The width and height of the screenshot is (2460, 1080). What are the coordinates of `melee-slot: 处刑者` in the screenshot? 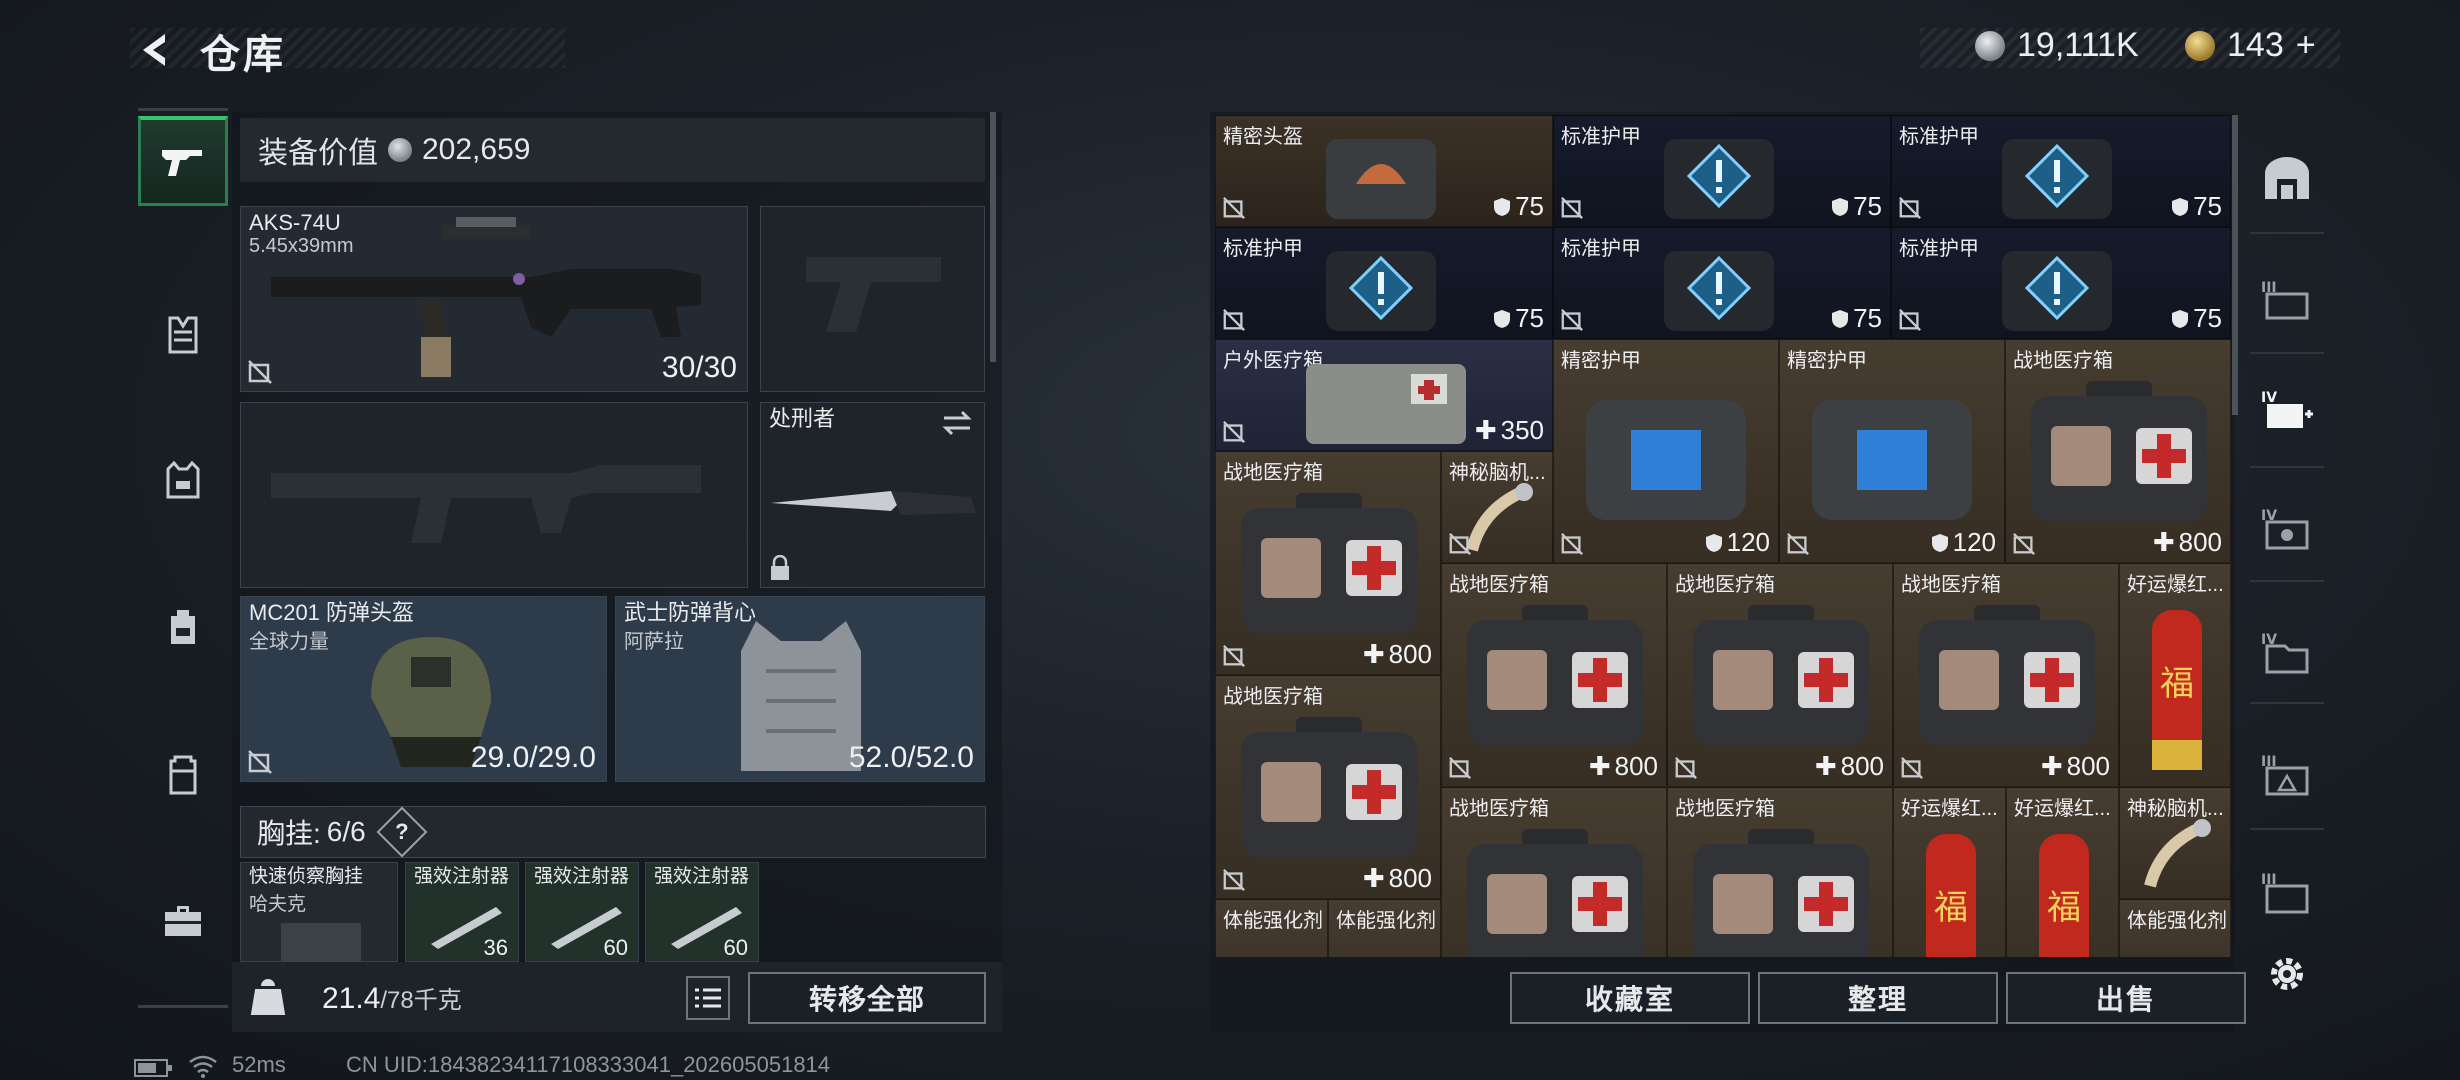 It's located at (872, 495).